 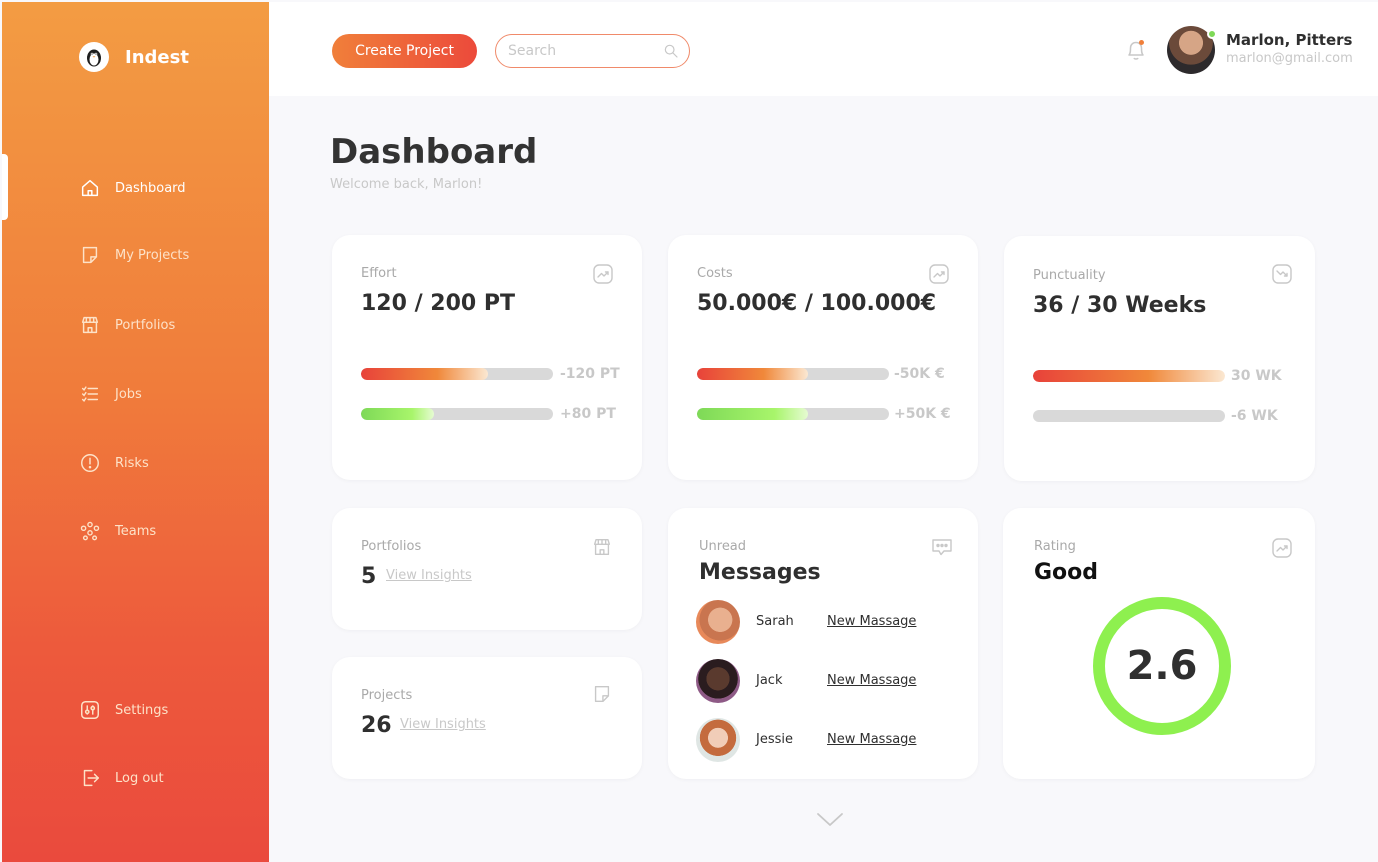 I want to click on portfolios-count: 5, so click(x=369, y=576).